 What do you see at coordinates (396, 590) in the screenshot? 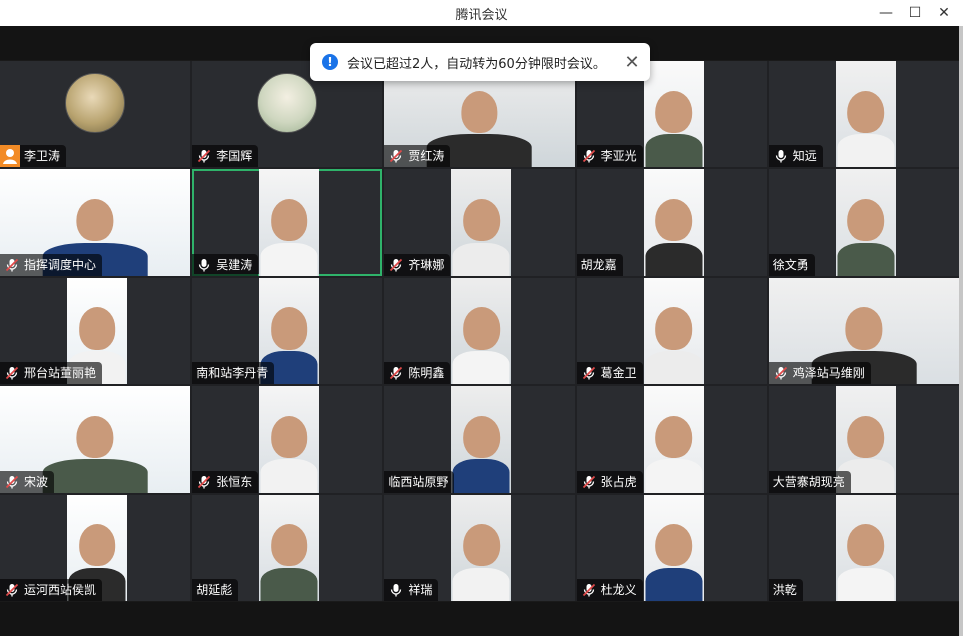
I see `mic-icon` at bounding box center [396, 590].